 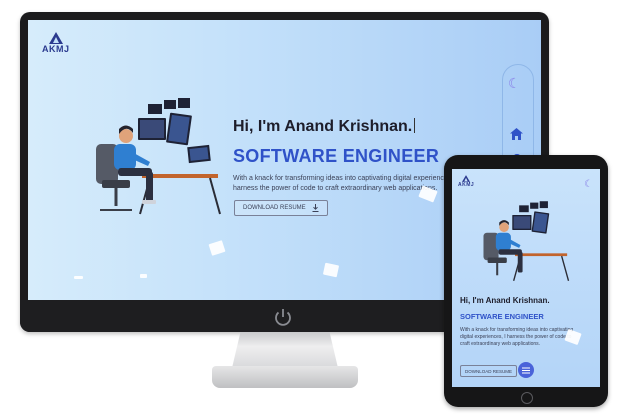 What do you see at coordinates (466, 185) in the screenshot?
I see `tablet-logo-text: AKMJ` at bounding box center [466, 185].